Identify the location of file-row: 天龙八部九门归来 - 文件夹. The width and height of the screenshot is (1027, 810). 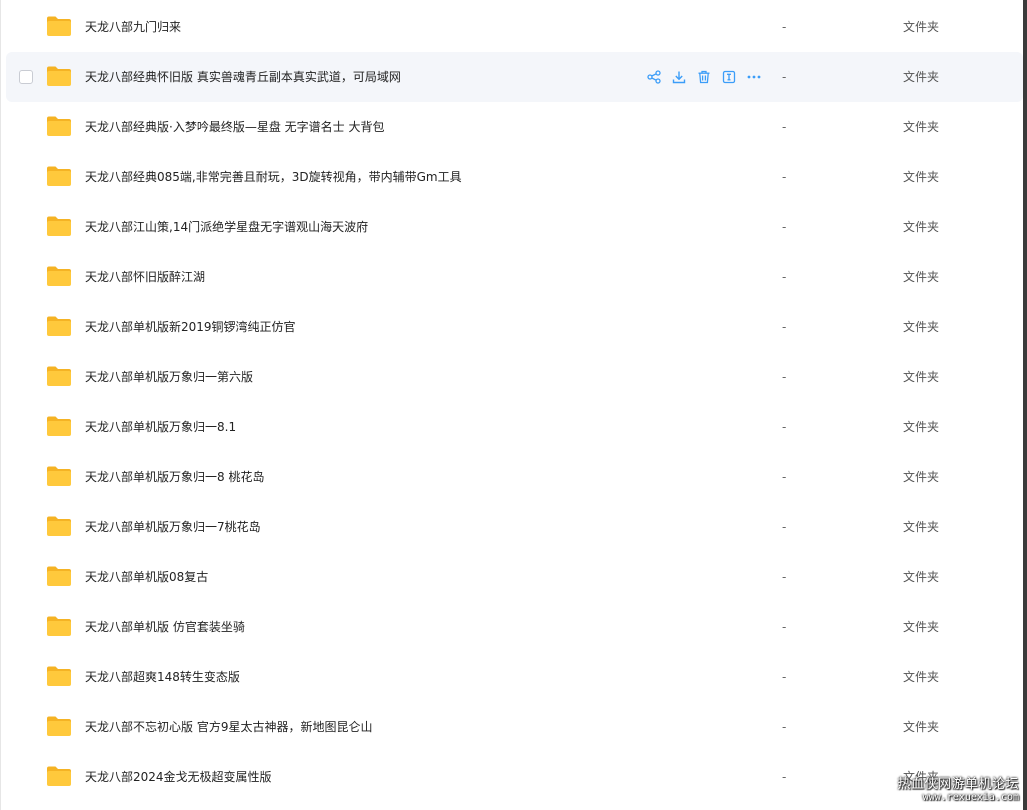
(514, 27).